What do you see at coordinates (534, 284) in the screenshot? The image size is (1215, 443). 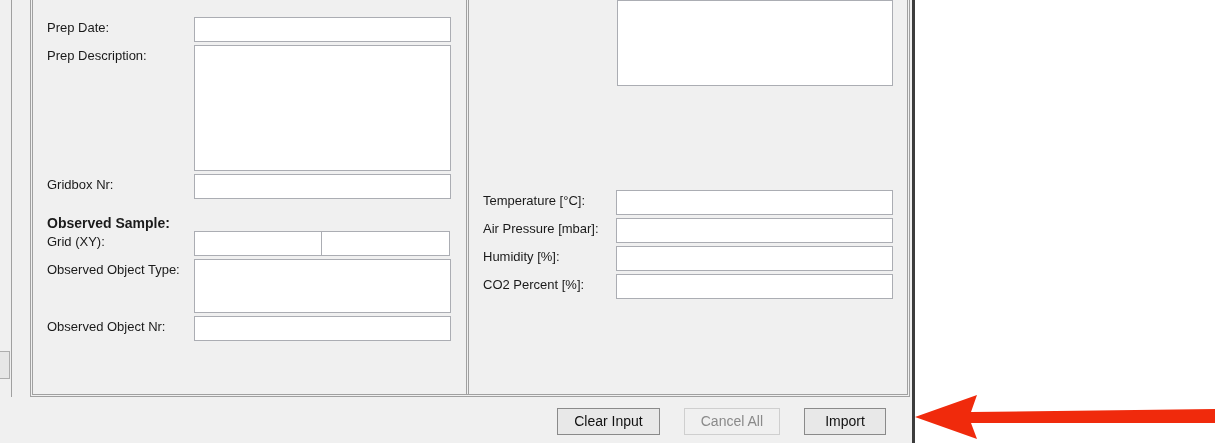 I see `field-label: CO2 Percent [%]:` at bounding box center [534, 284].